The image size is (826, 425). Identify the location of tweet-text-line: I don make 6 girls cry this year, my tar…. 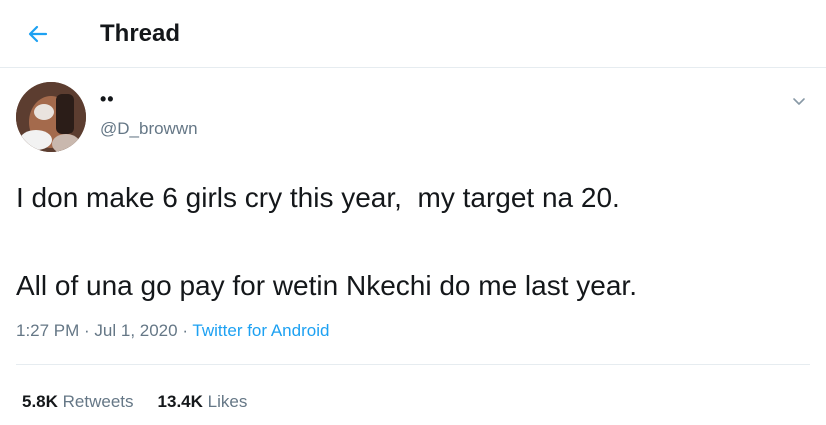
(318, 197).